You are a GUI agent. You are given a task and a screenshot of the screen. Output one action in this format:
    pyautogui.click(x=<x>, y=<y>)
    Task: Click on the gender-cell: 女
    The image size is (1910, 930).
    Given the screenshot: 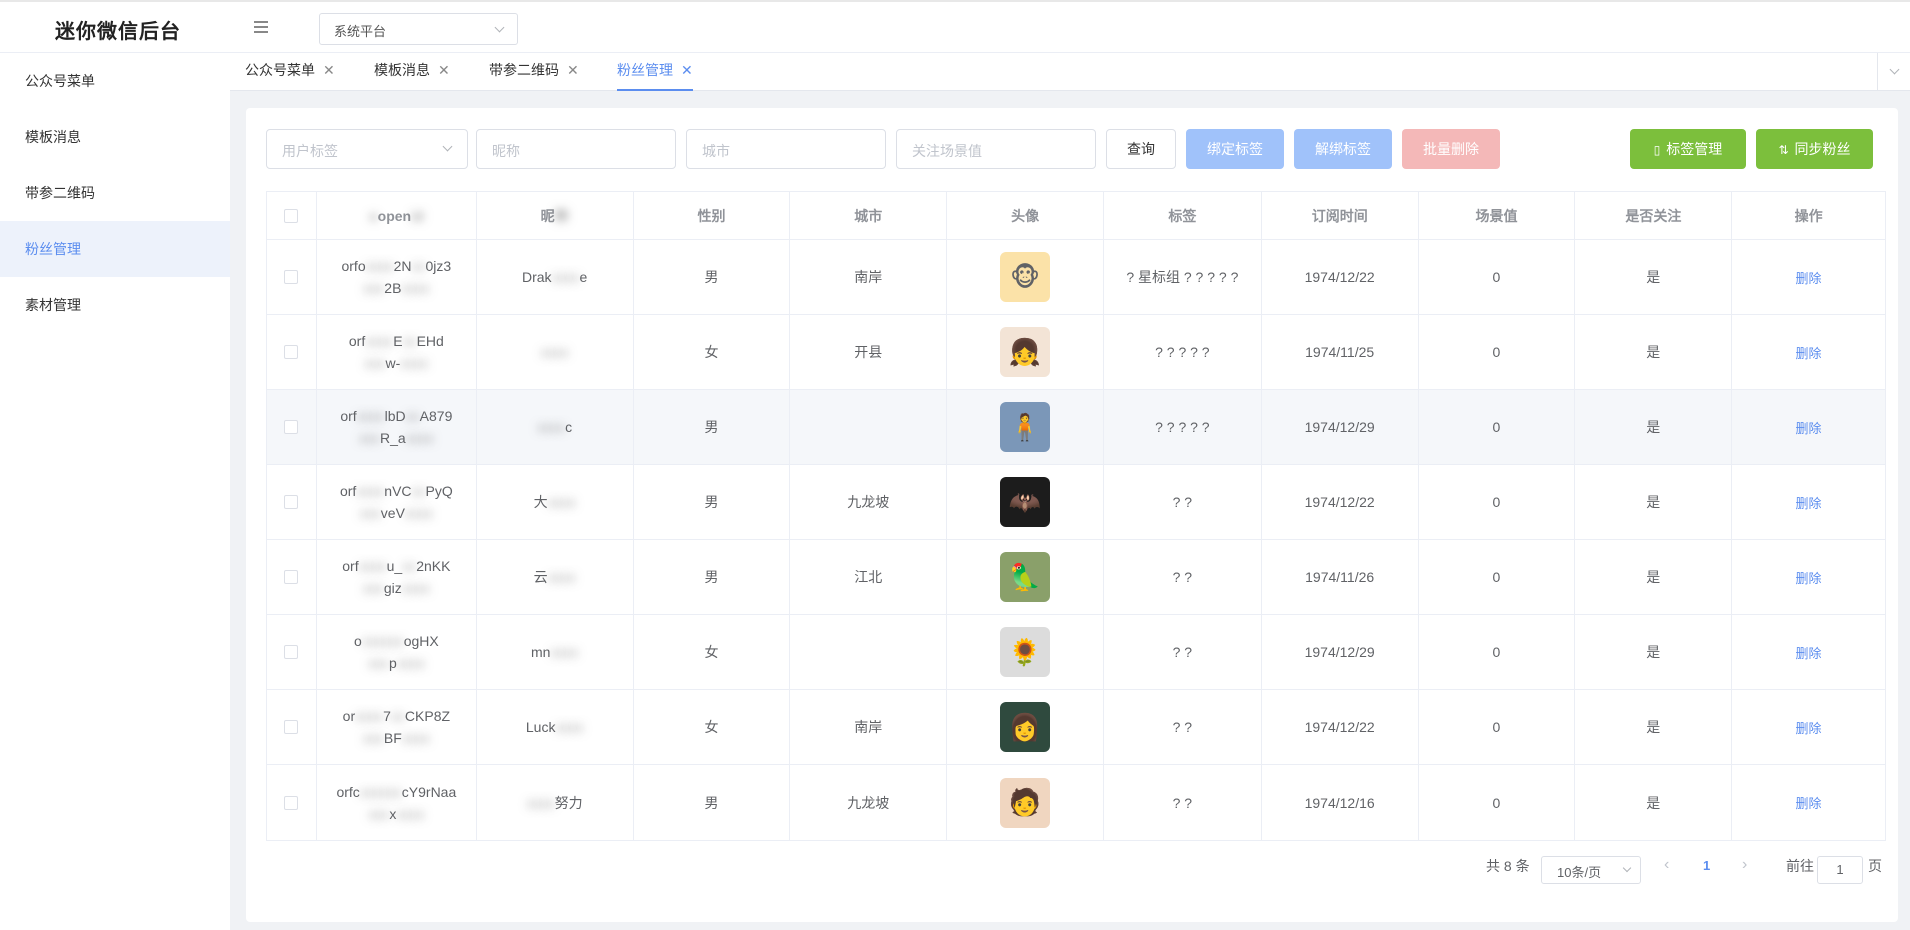 What is the action you would take?
    pyautogui.click(x=712, y=352)
    